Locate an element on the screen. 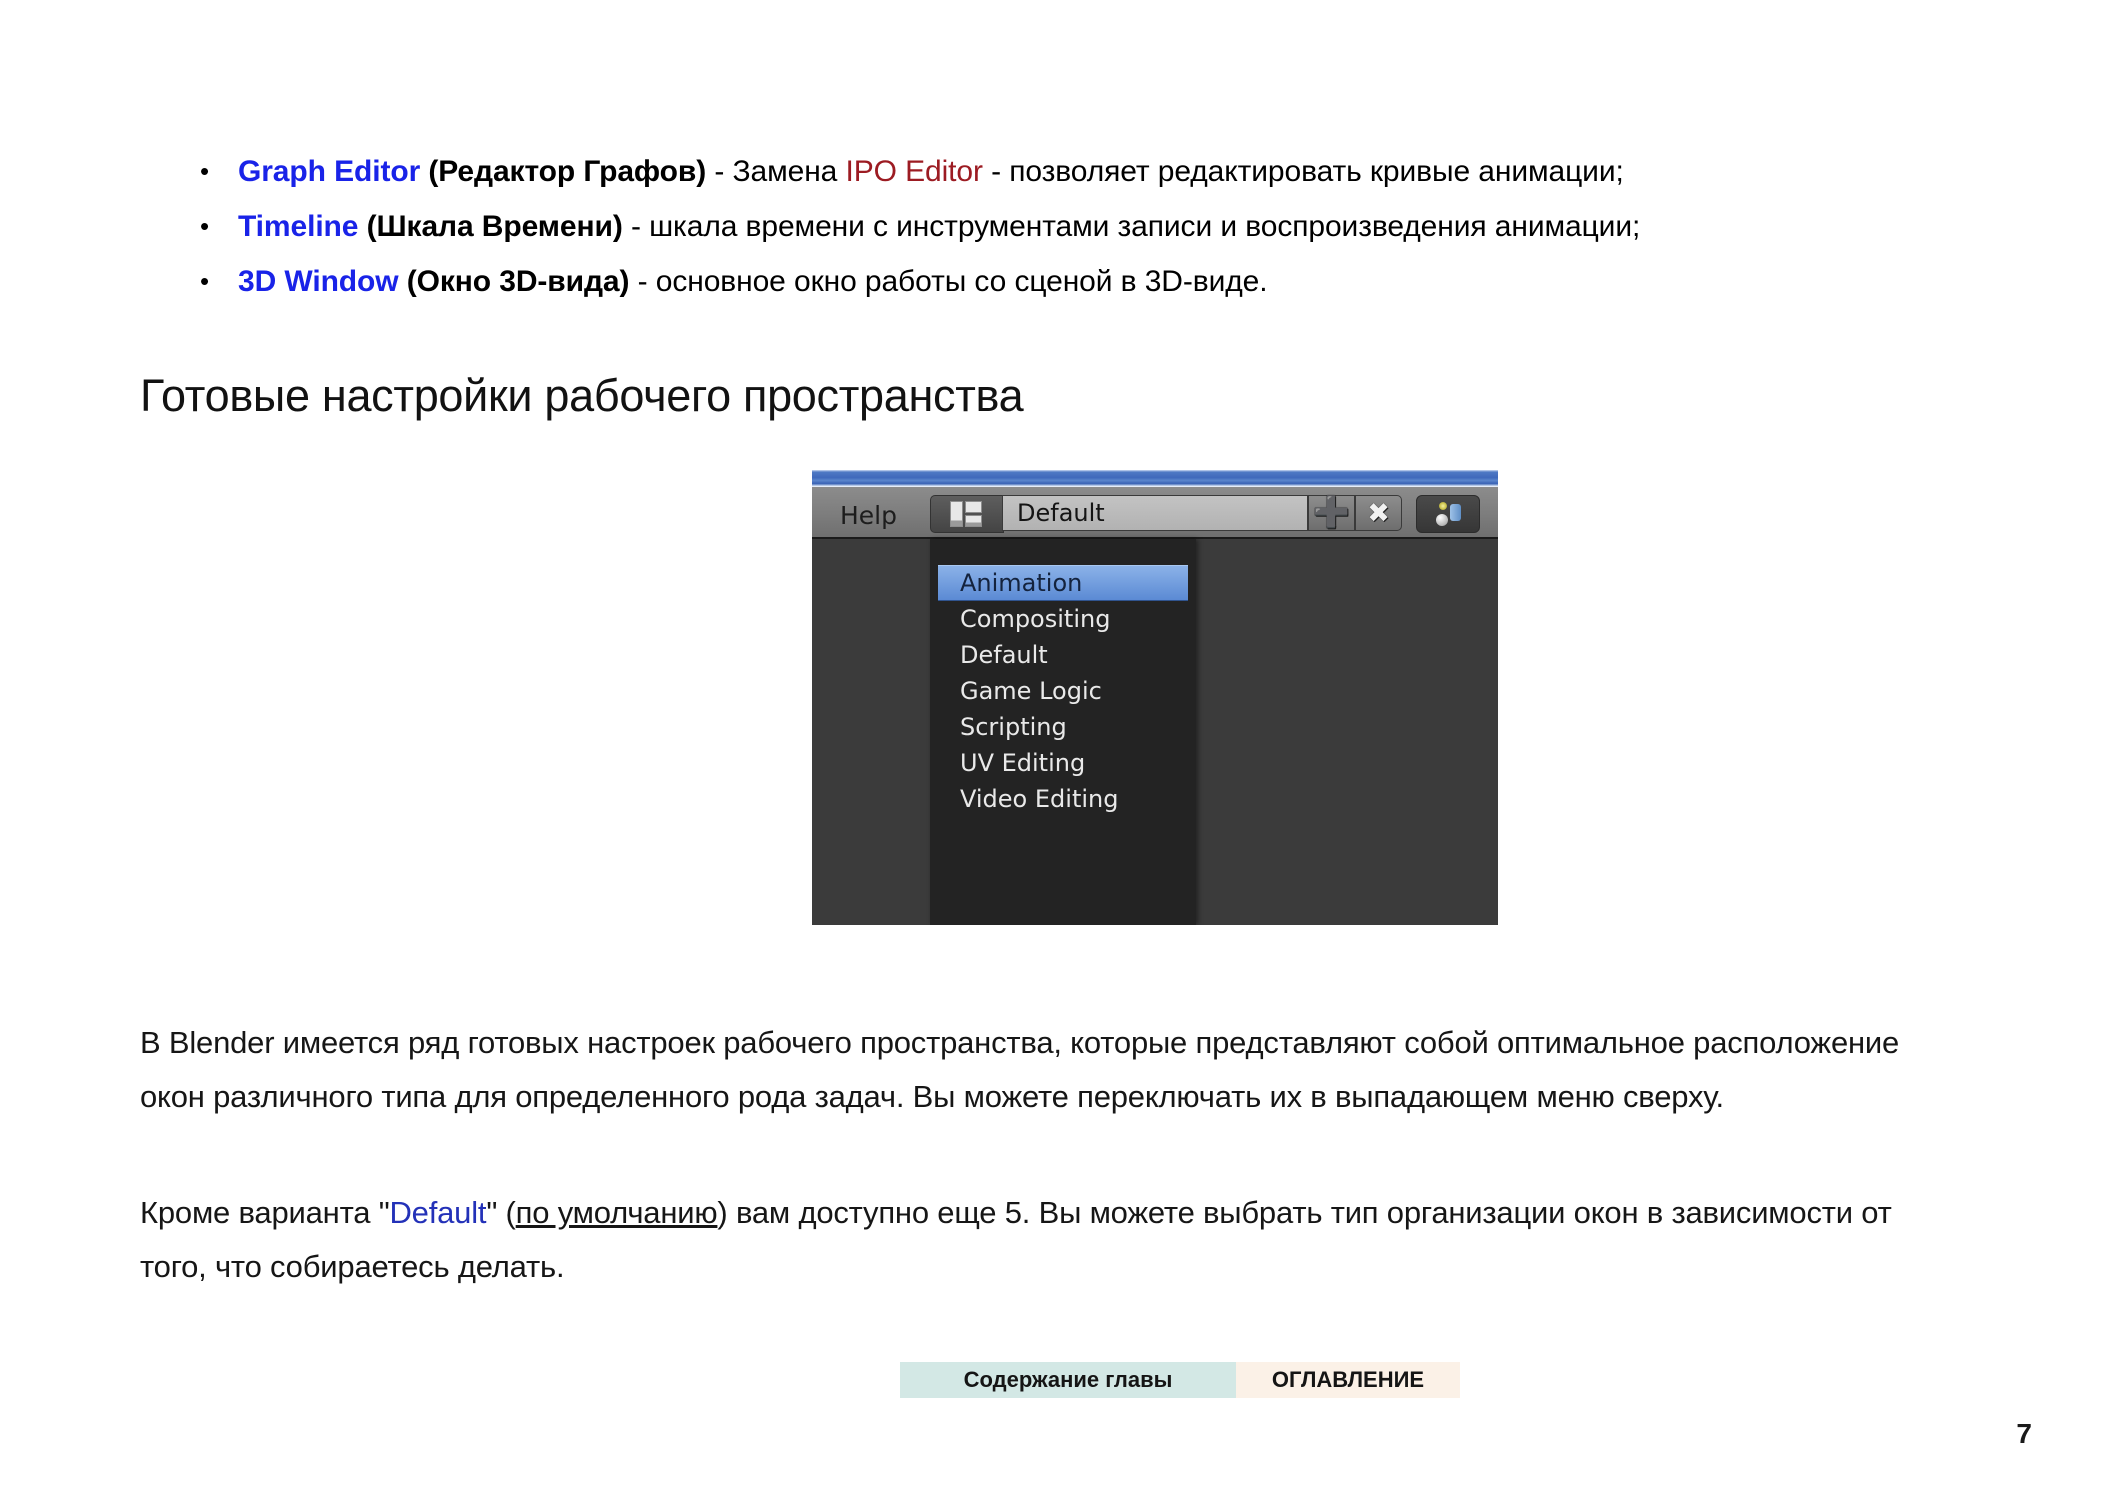 Image resolution: width=2122 pixels, height=1500 pixels. scene-selector-button is located at coordinates (1448, 514).